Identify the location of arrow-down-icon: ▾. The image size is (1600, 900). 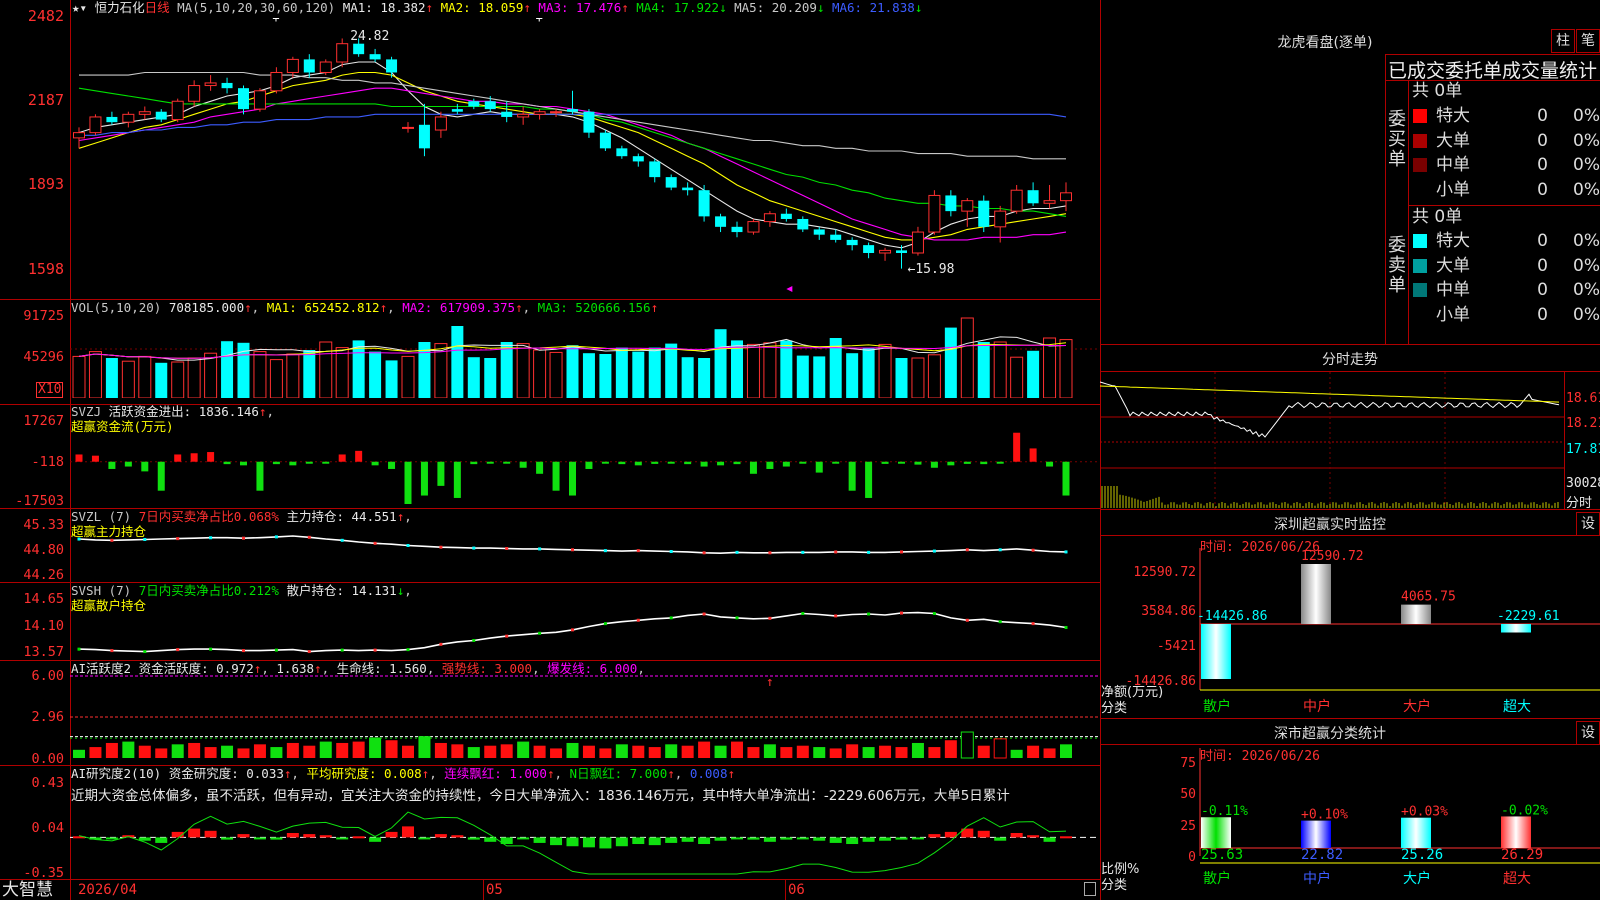
(84, 7).